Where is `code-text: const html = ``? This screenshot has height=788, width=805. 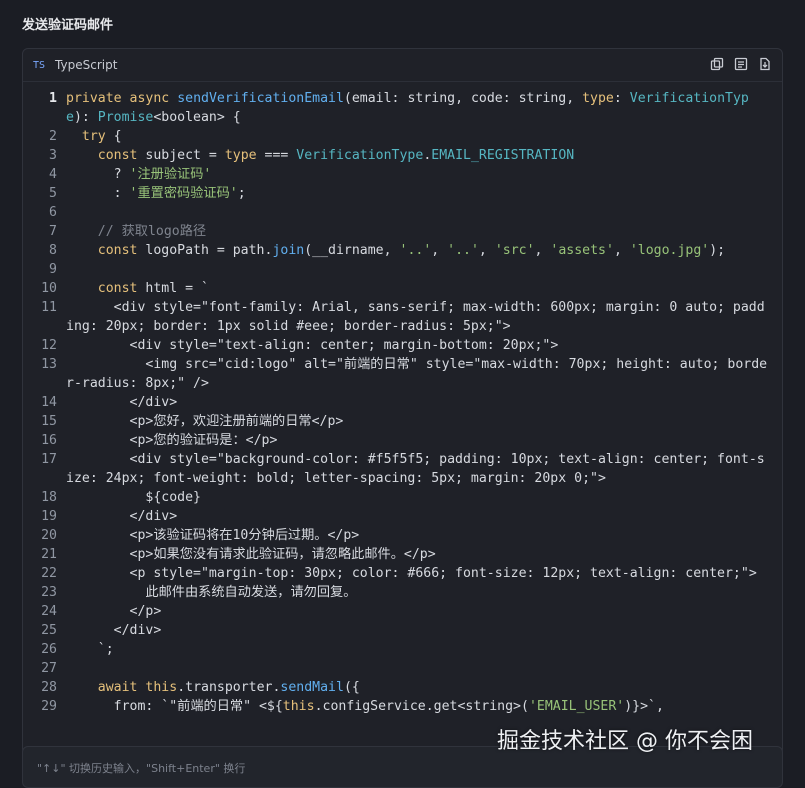 code-text: const html = ` is located at coordinates (153, 288).